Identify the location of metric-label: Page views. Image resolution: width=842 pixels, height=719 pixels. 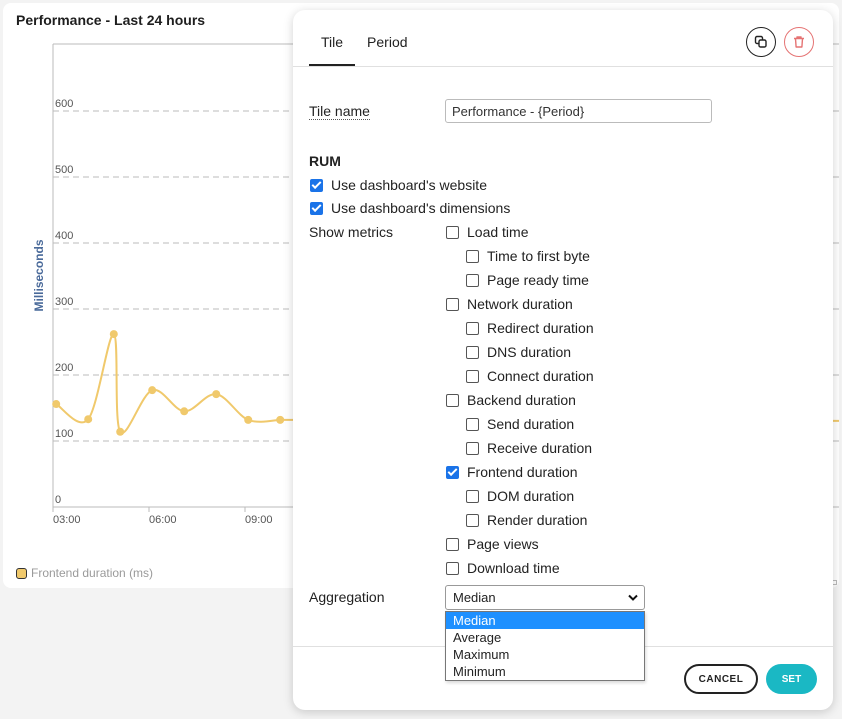
(503, 544).